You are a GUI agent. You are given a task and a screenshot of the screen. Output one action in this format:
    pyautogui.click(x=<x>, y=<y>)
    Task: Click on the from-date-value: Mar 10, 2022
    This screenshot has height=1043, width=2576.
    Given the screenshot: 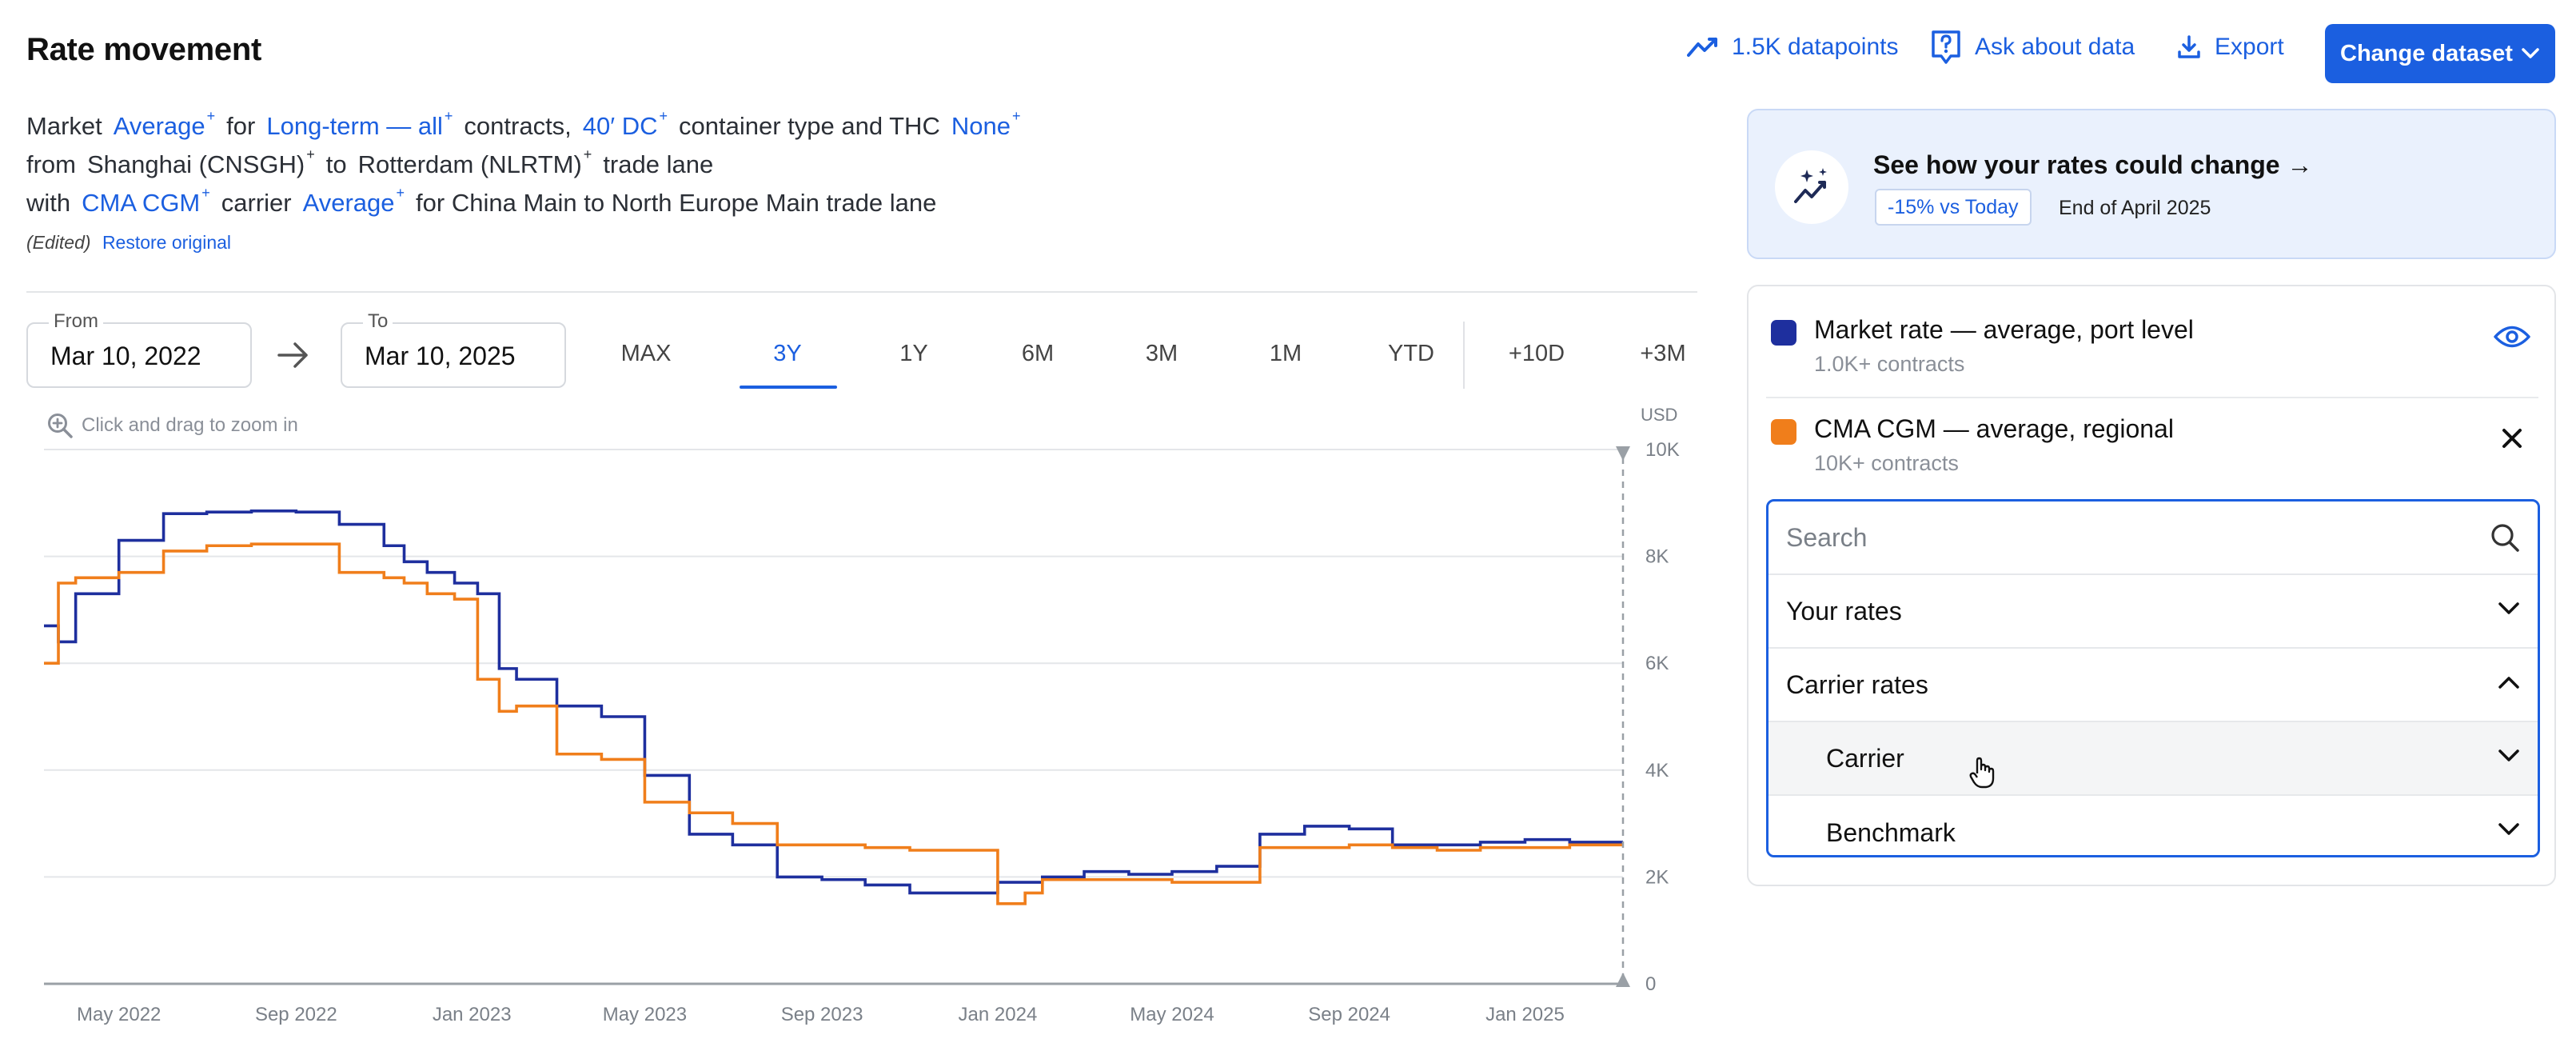 What is the action you would take?
    pyautogui.click(x=125, y=356)
    